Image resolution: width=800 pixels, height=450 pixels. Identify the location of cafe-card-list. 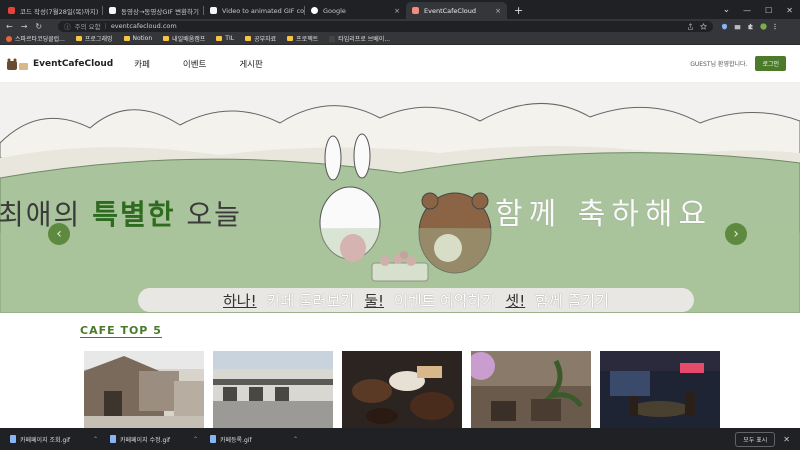
(402, 389).